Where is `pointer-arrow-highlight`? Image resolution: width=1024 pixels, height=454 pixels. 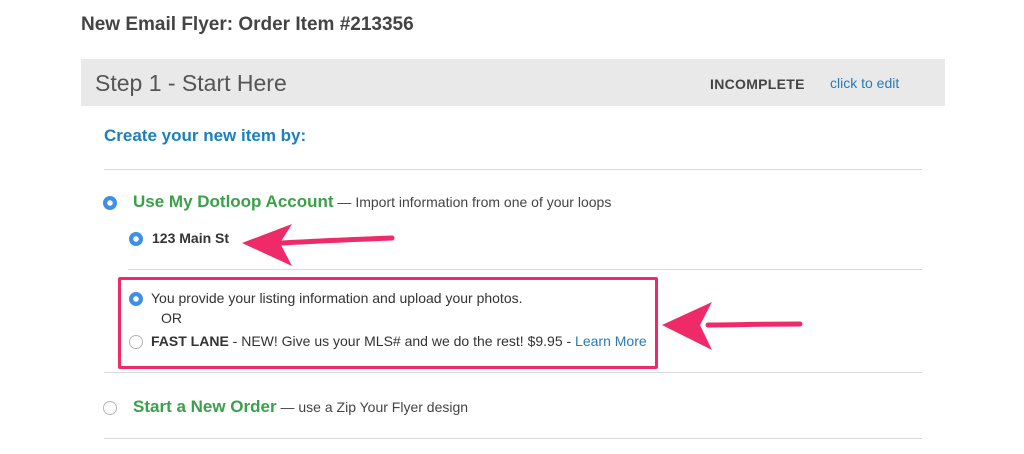 pointer-arrow-highlight is located at coordinates (732, 326).